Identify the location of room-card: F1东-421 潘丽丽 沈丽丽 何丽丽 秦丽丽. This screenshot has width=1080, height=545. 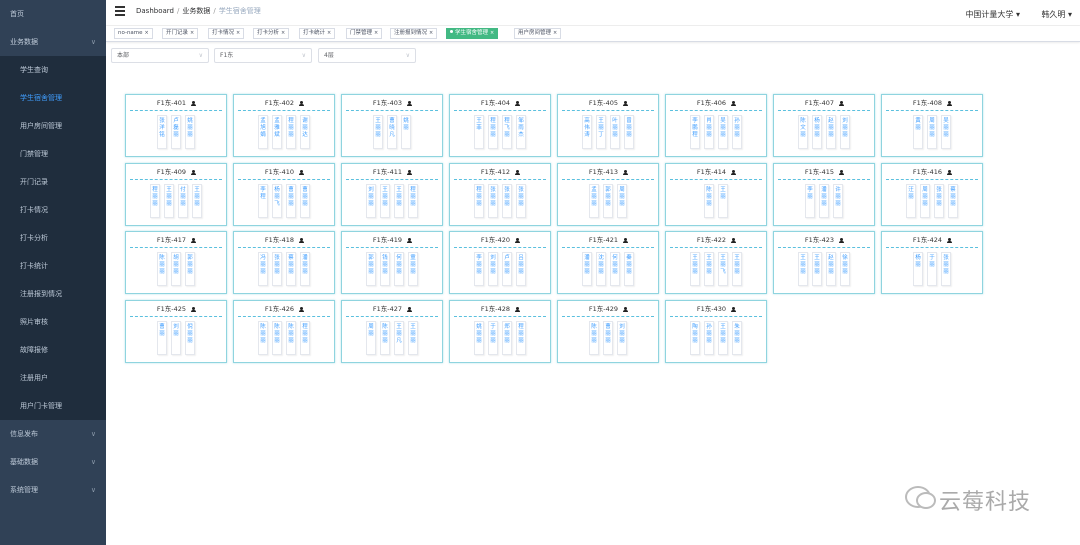
(608, 262).